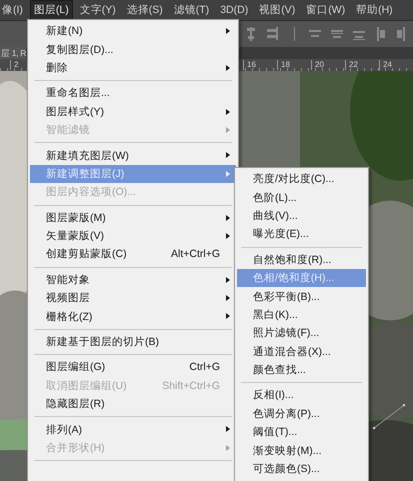 Image resolution: width=413 pixels, height=481 pixels. Describe the element at coordinates (234, 10) in the screenshot. I see `menu-bar-item: 3D(D)` at that location.